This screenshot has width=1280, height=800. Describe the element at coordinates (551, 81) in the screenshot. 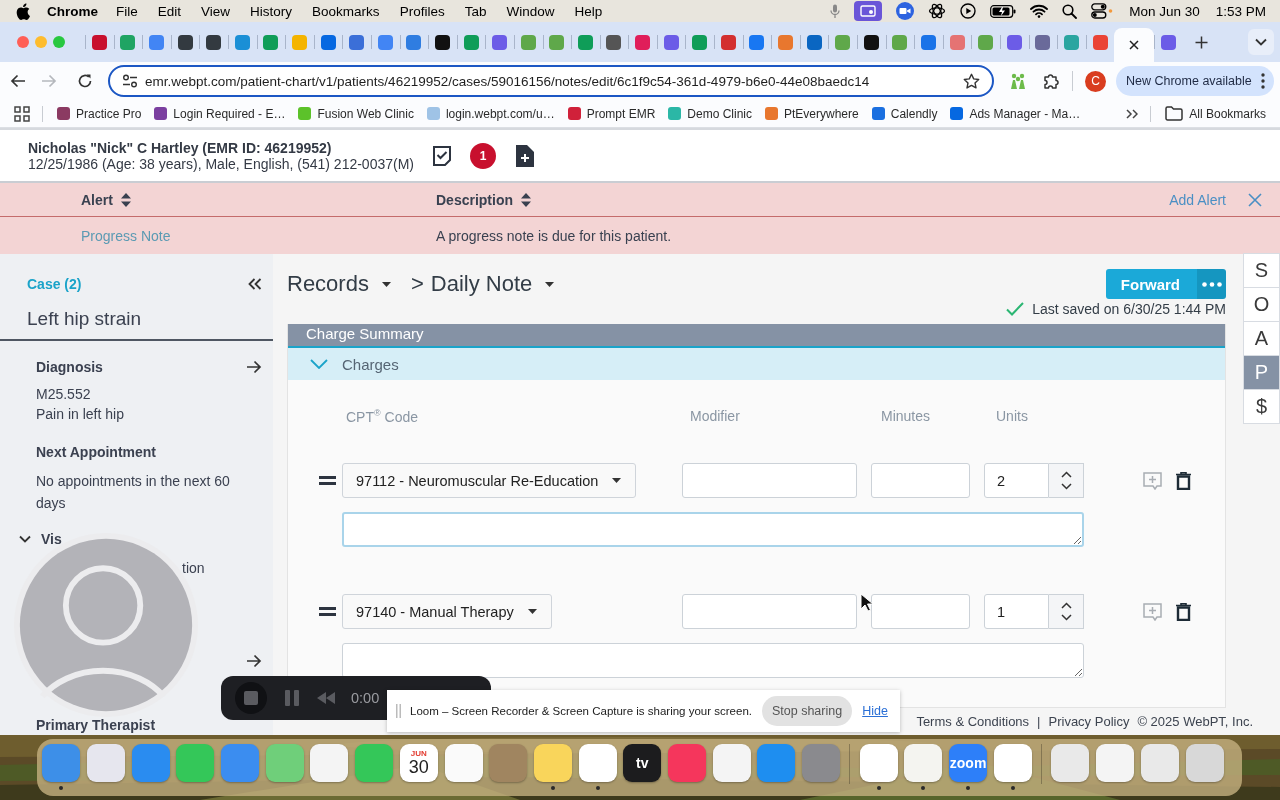

I see `address-bar: emr.webpt.com/patient-chart/v1/patients/46219952/cases/59016156/notes/edit/6c1f9c54-361d-4979-b6e0-44e08baedc14` at that location.